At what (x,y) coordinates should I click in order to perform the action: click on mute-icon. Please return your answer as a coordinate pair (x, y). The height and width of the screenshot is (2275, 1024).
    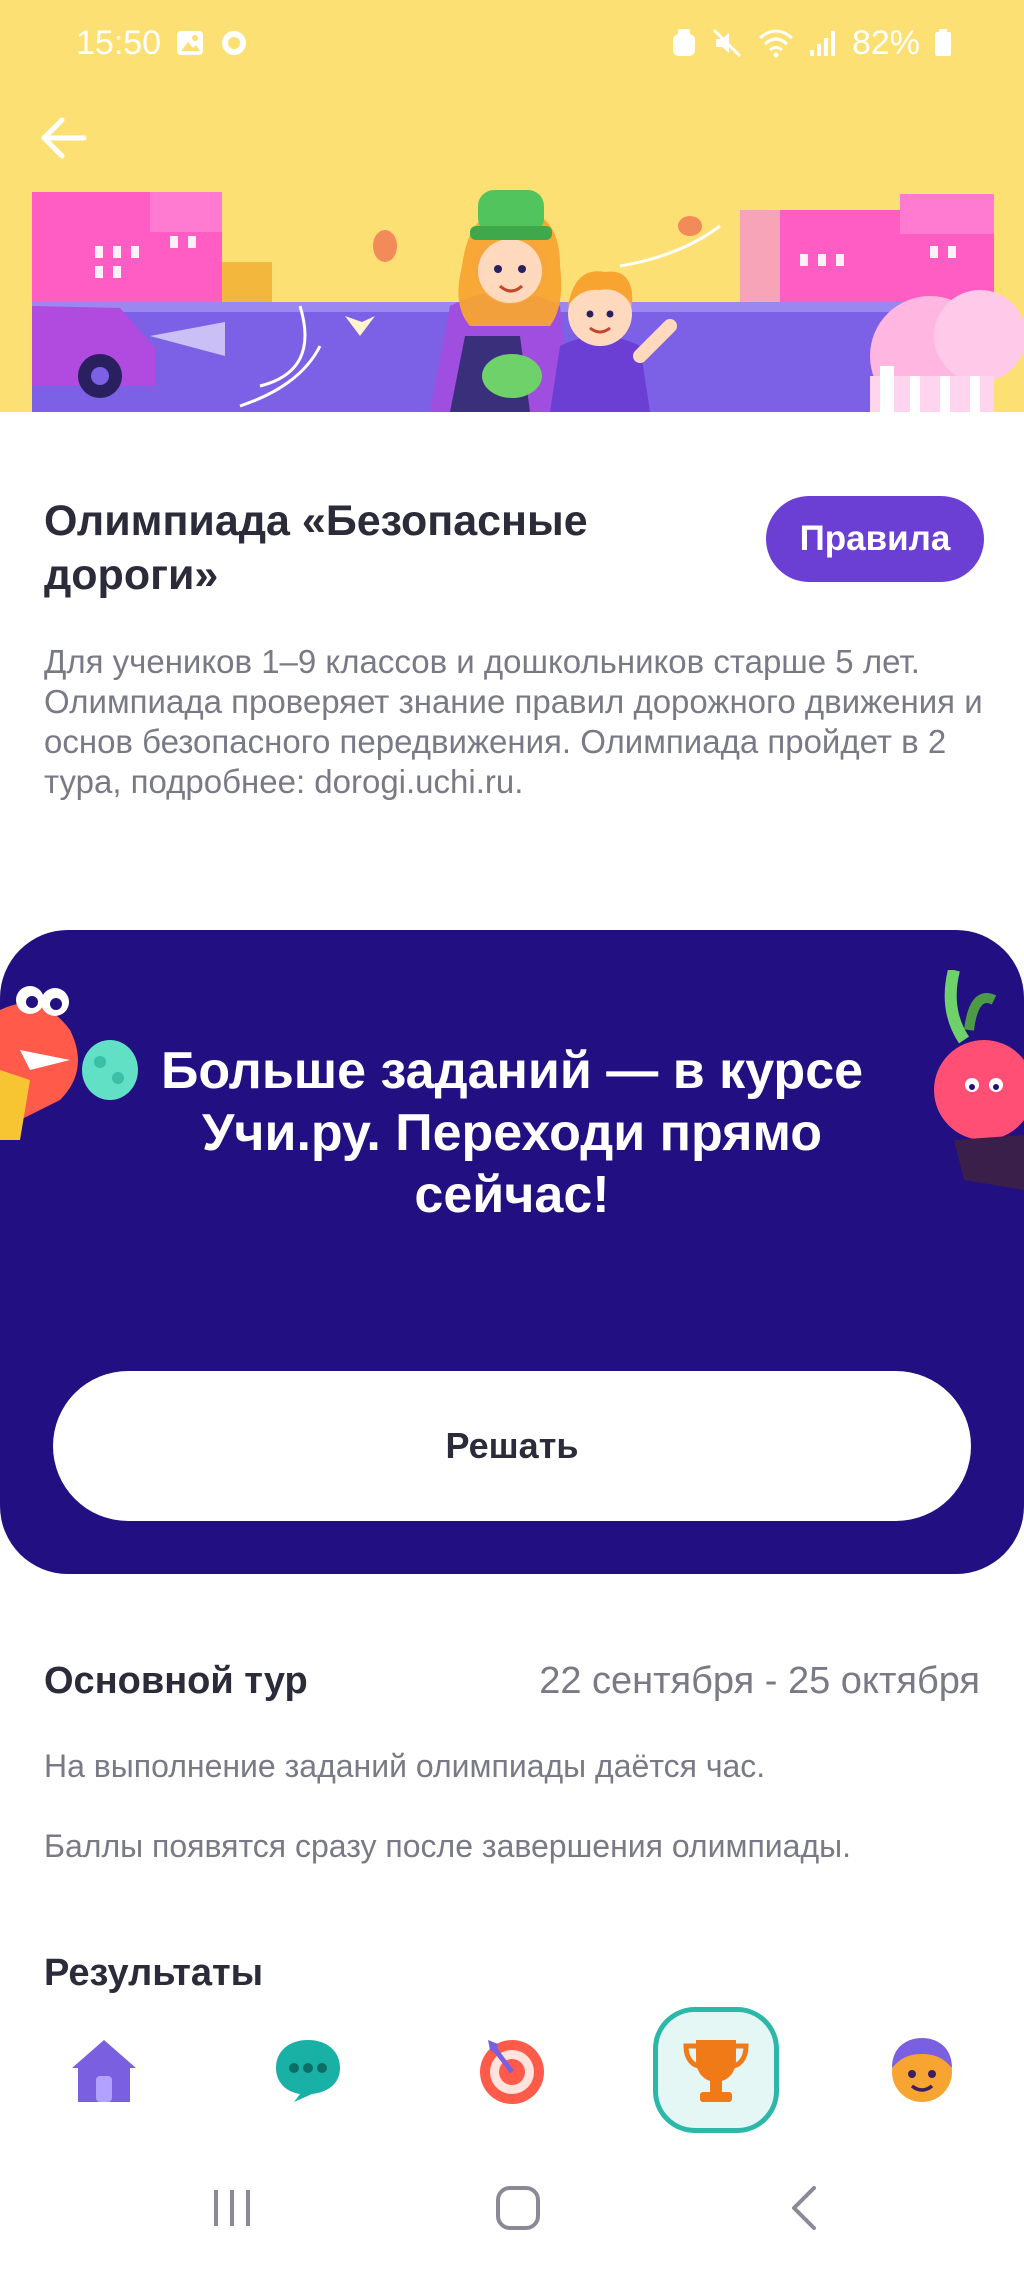
    Looking at the image, I should click on (728, 43).